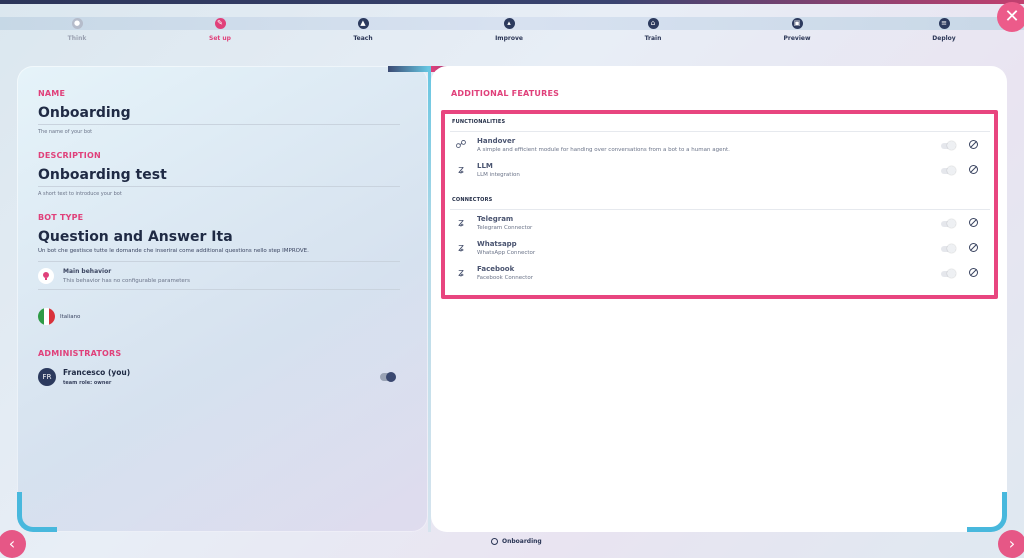  Describe the element at coordinates (505, 228) in the screenshot. I see `feature-desc-telegram: Telegram Connector` at that location.